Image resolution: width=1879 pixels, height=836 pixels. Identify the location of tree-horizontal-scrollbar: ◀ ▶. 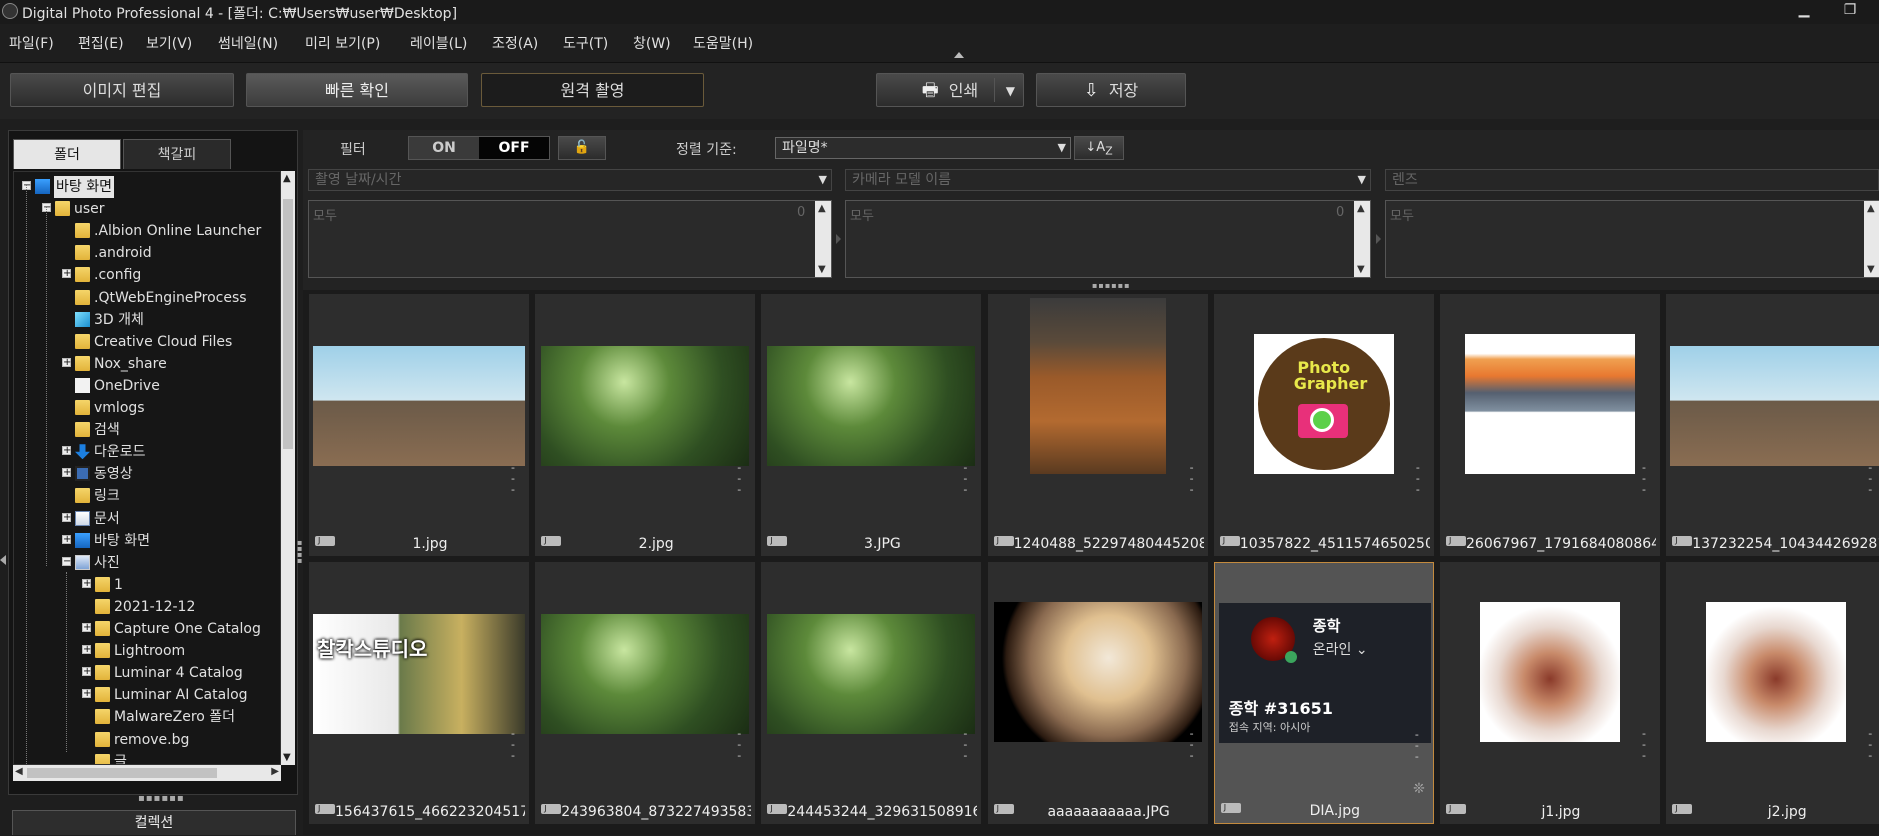
(147, 773).